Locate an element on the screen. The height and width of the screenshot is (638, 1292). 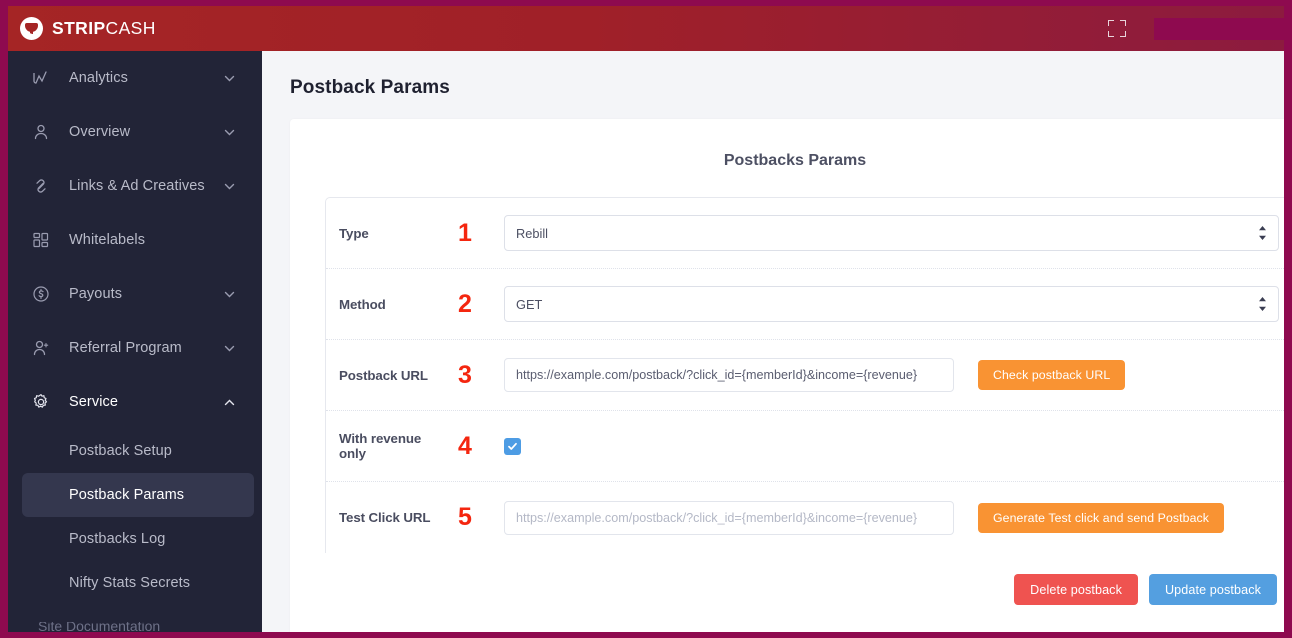
form-row-type: Type 1 Rebill is located at coordinates (805, 233).